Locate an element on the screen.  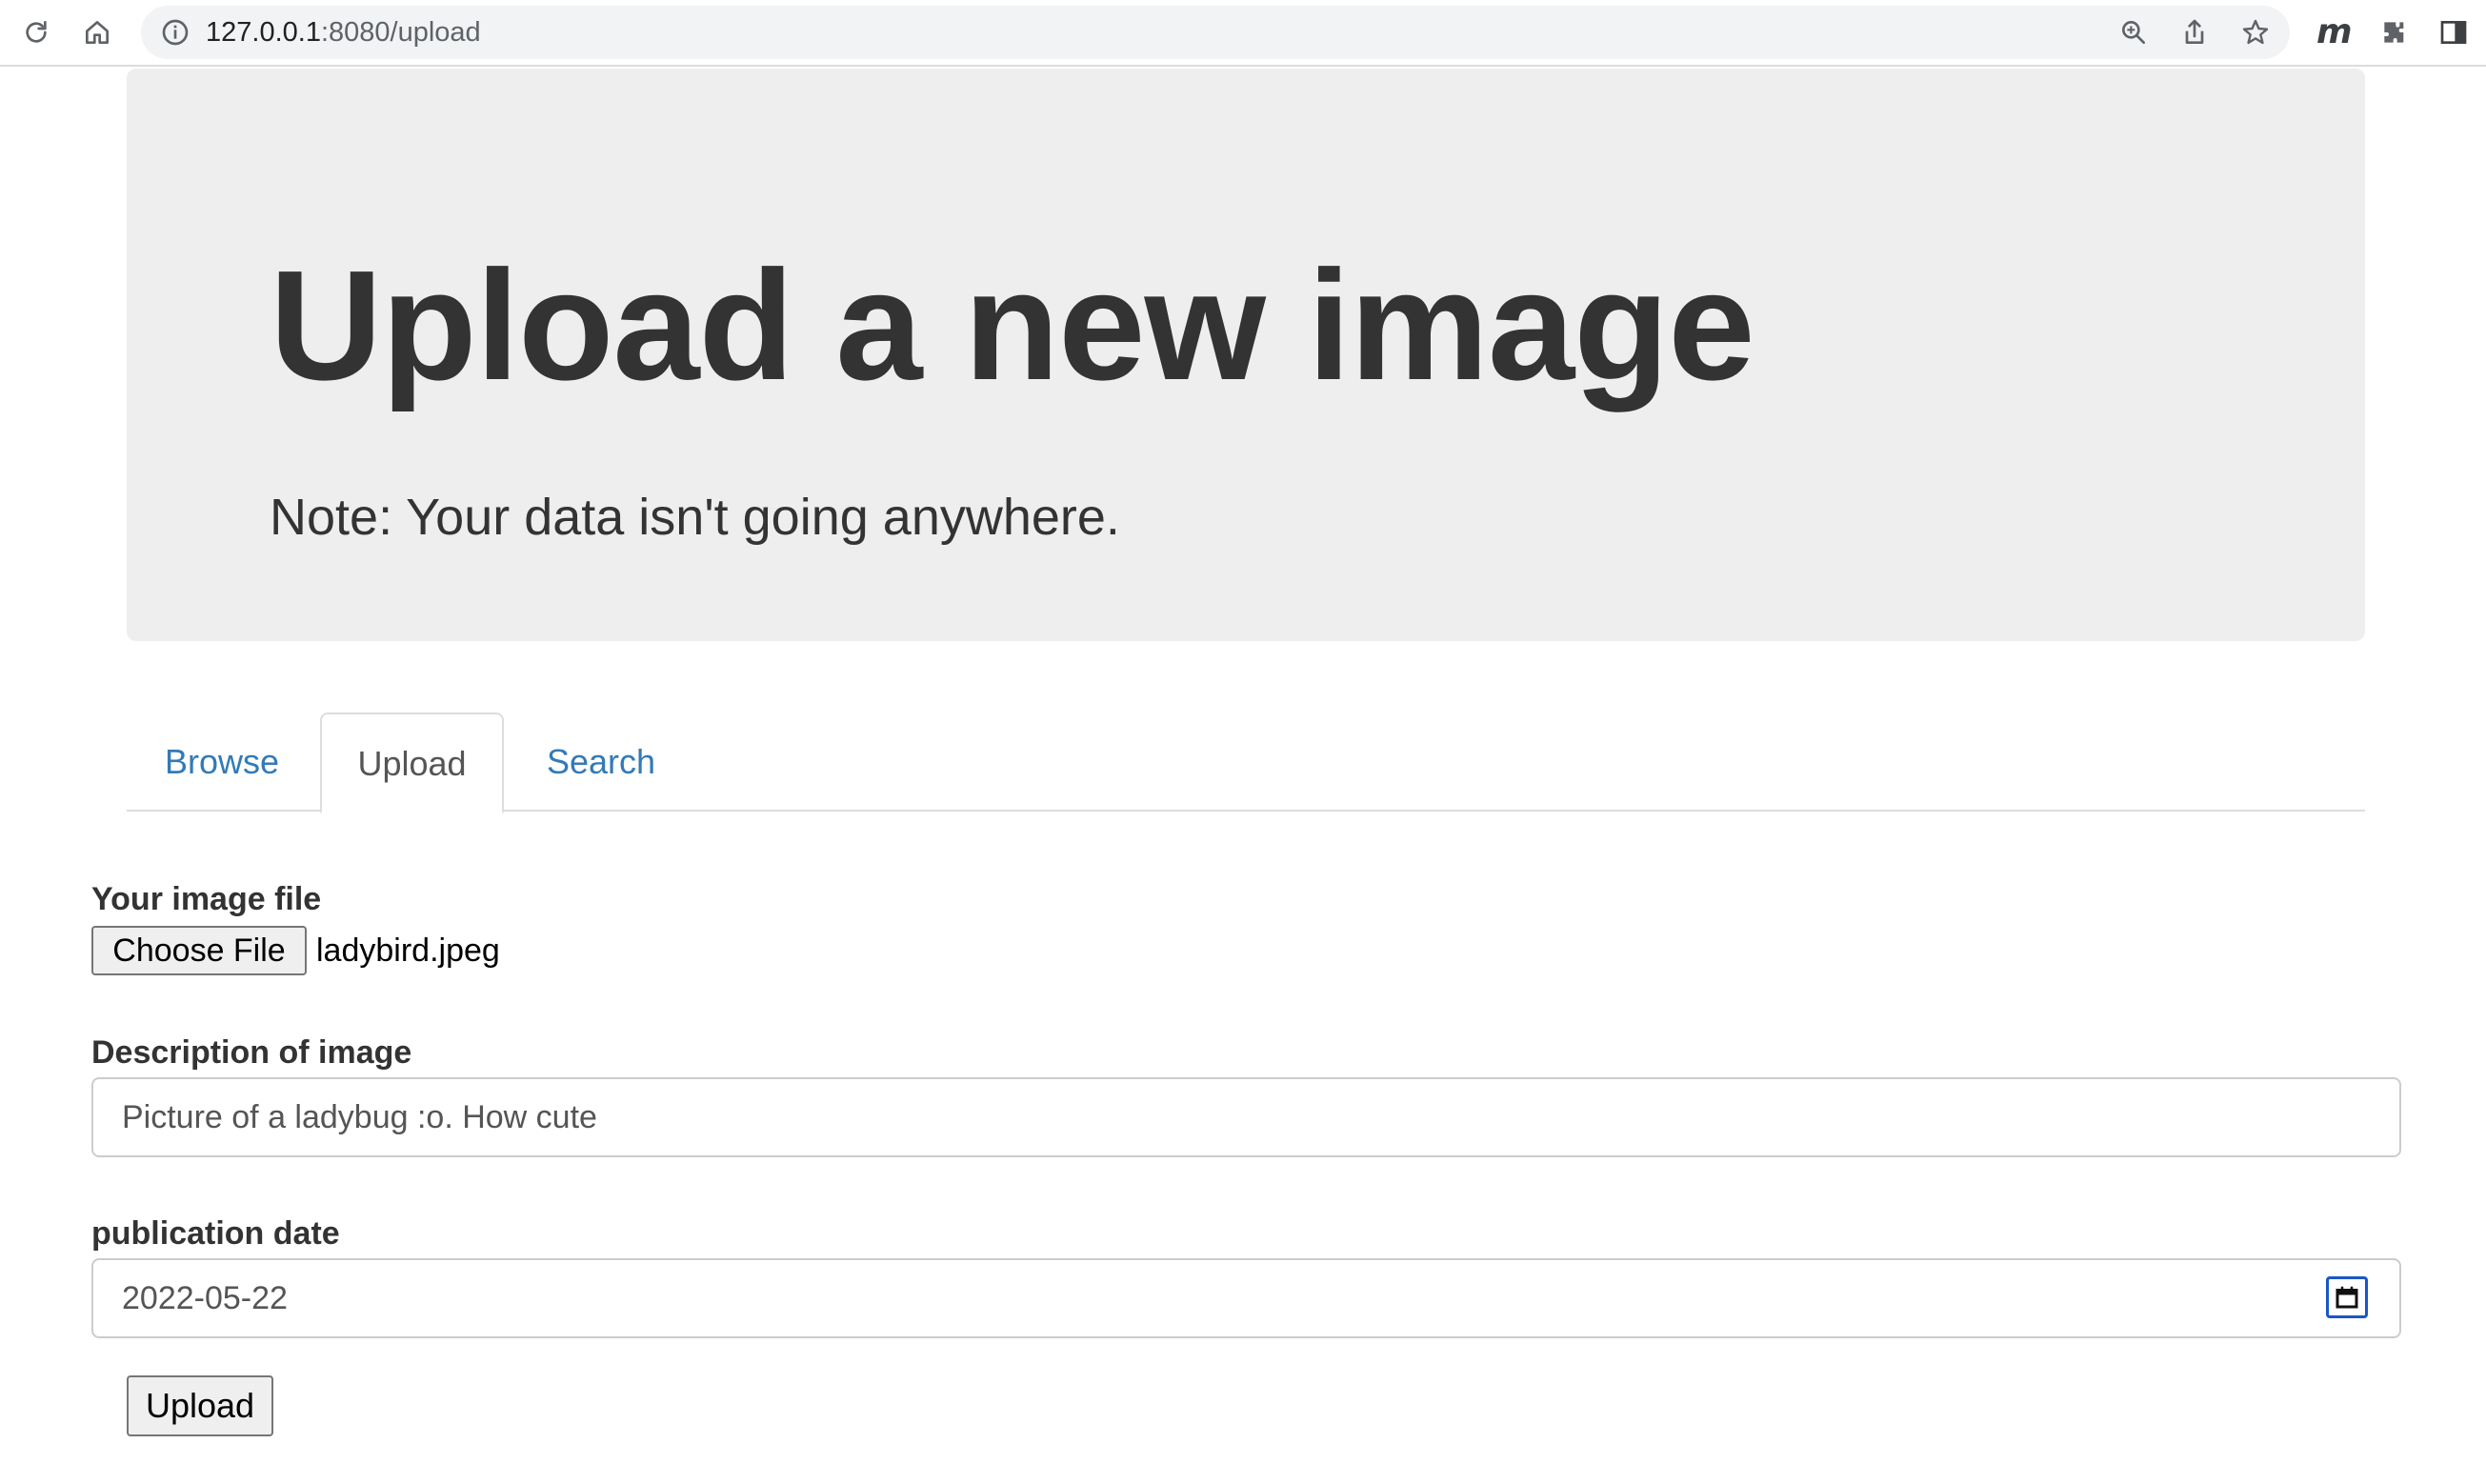
share-icon is located at coordinates (2194, 32).